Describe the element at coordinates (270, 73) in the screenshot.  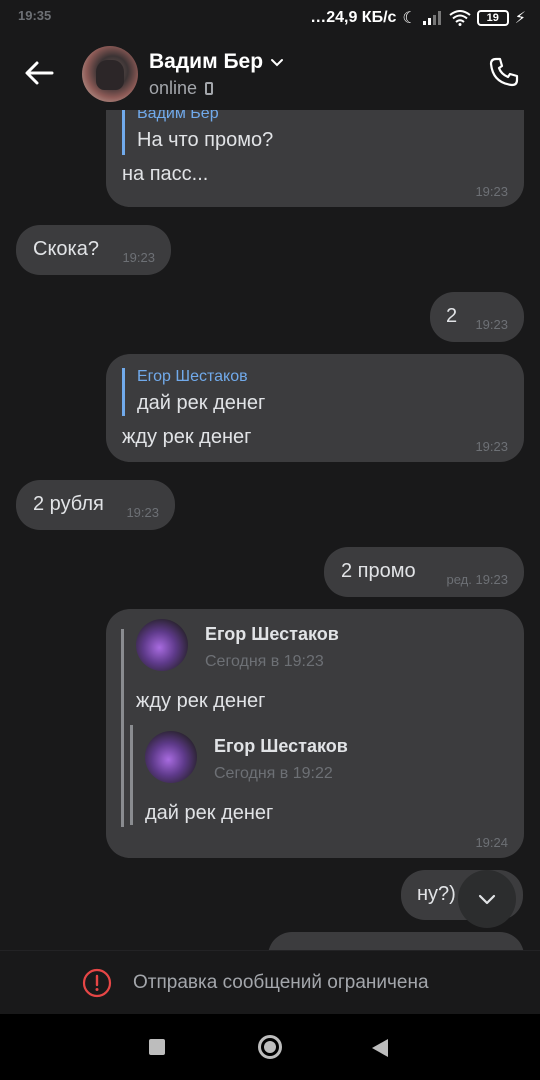
I see `chat-header: Вадим Бер online` at that location.